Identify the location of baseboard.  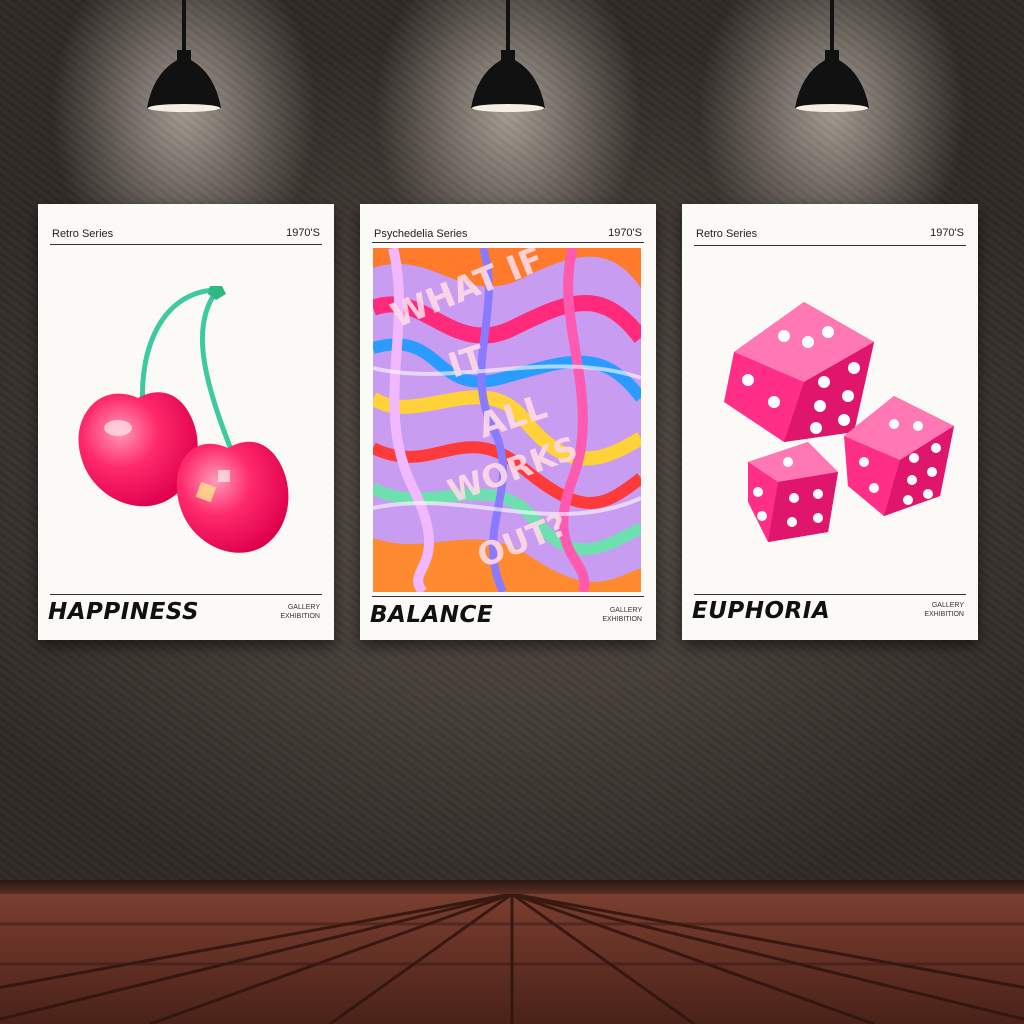
(512, 887).